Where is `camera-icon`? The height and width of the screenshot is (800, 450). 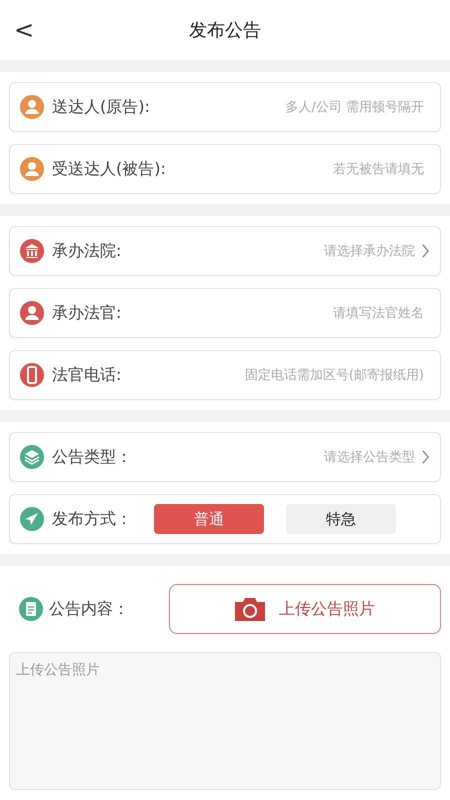
camera-icon is located at coordinates (250, 609).